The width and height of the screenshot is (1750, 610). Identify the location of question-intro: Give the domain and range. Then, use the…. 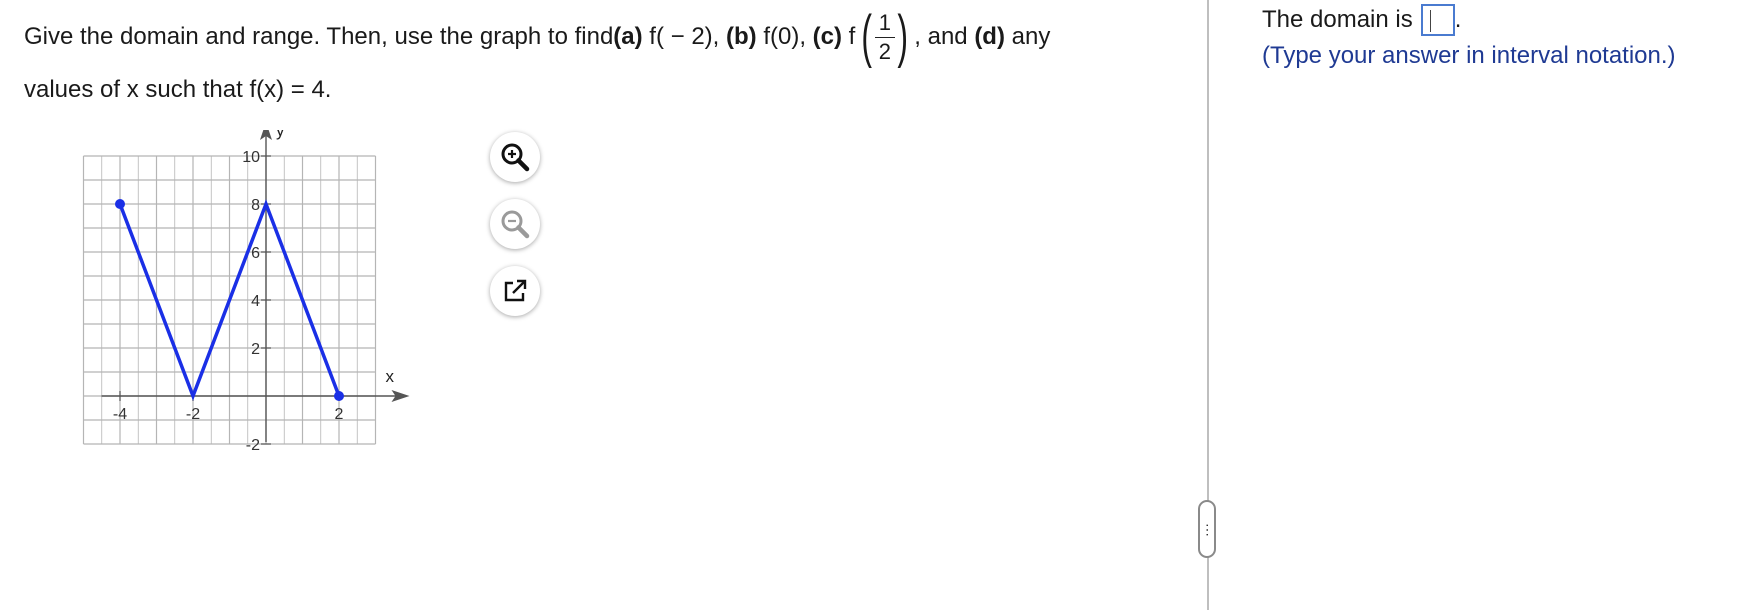
(319, 36).